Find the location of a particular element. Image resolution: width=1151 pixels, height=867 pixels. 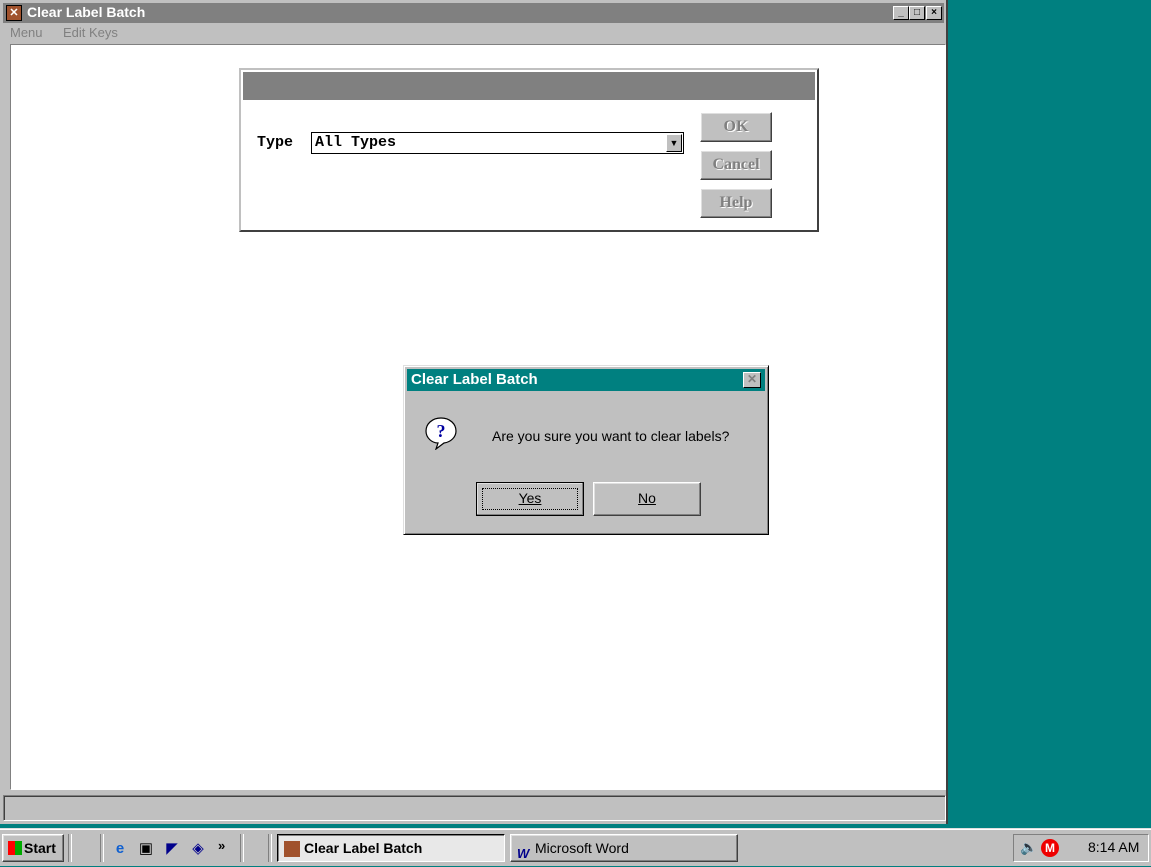

taskbar-item-microsoft-word: W Microsoft Word is located at coordinates (624, 848).